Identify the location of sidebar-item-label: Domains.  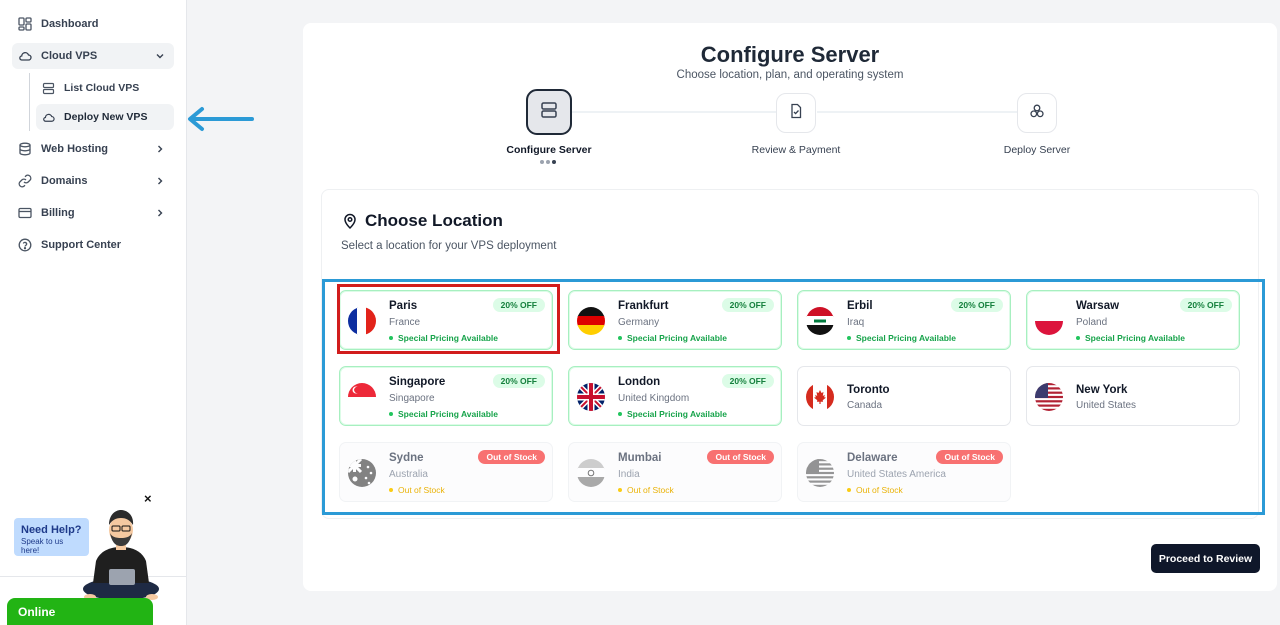
(64, 181).